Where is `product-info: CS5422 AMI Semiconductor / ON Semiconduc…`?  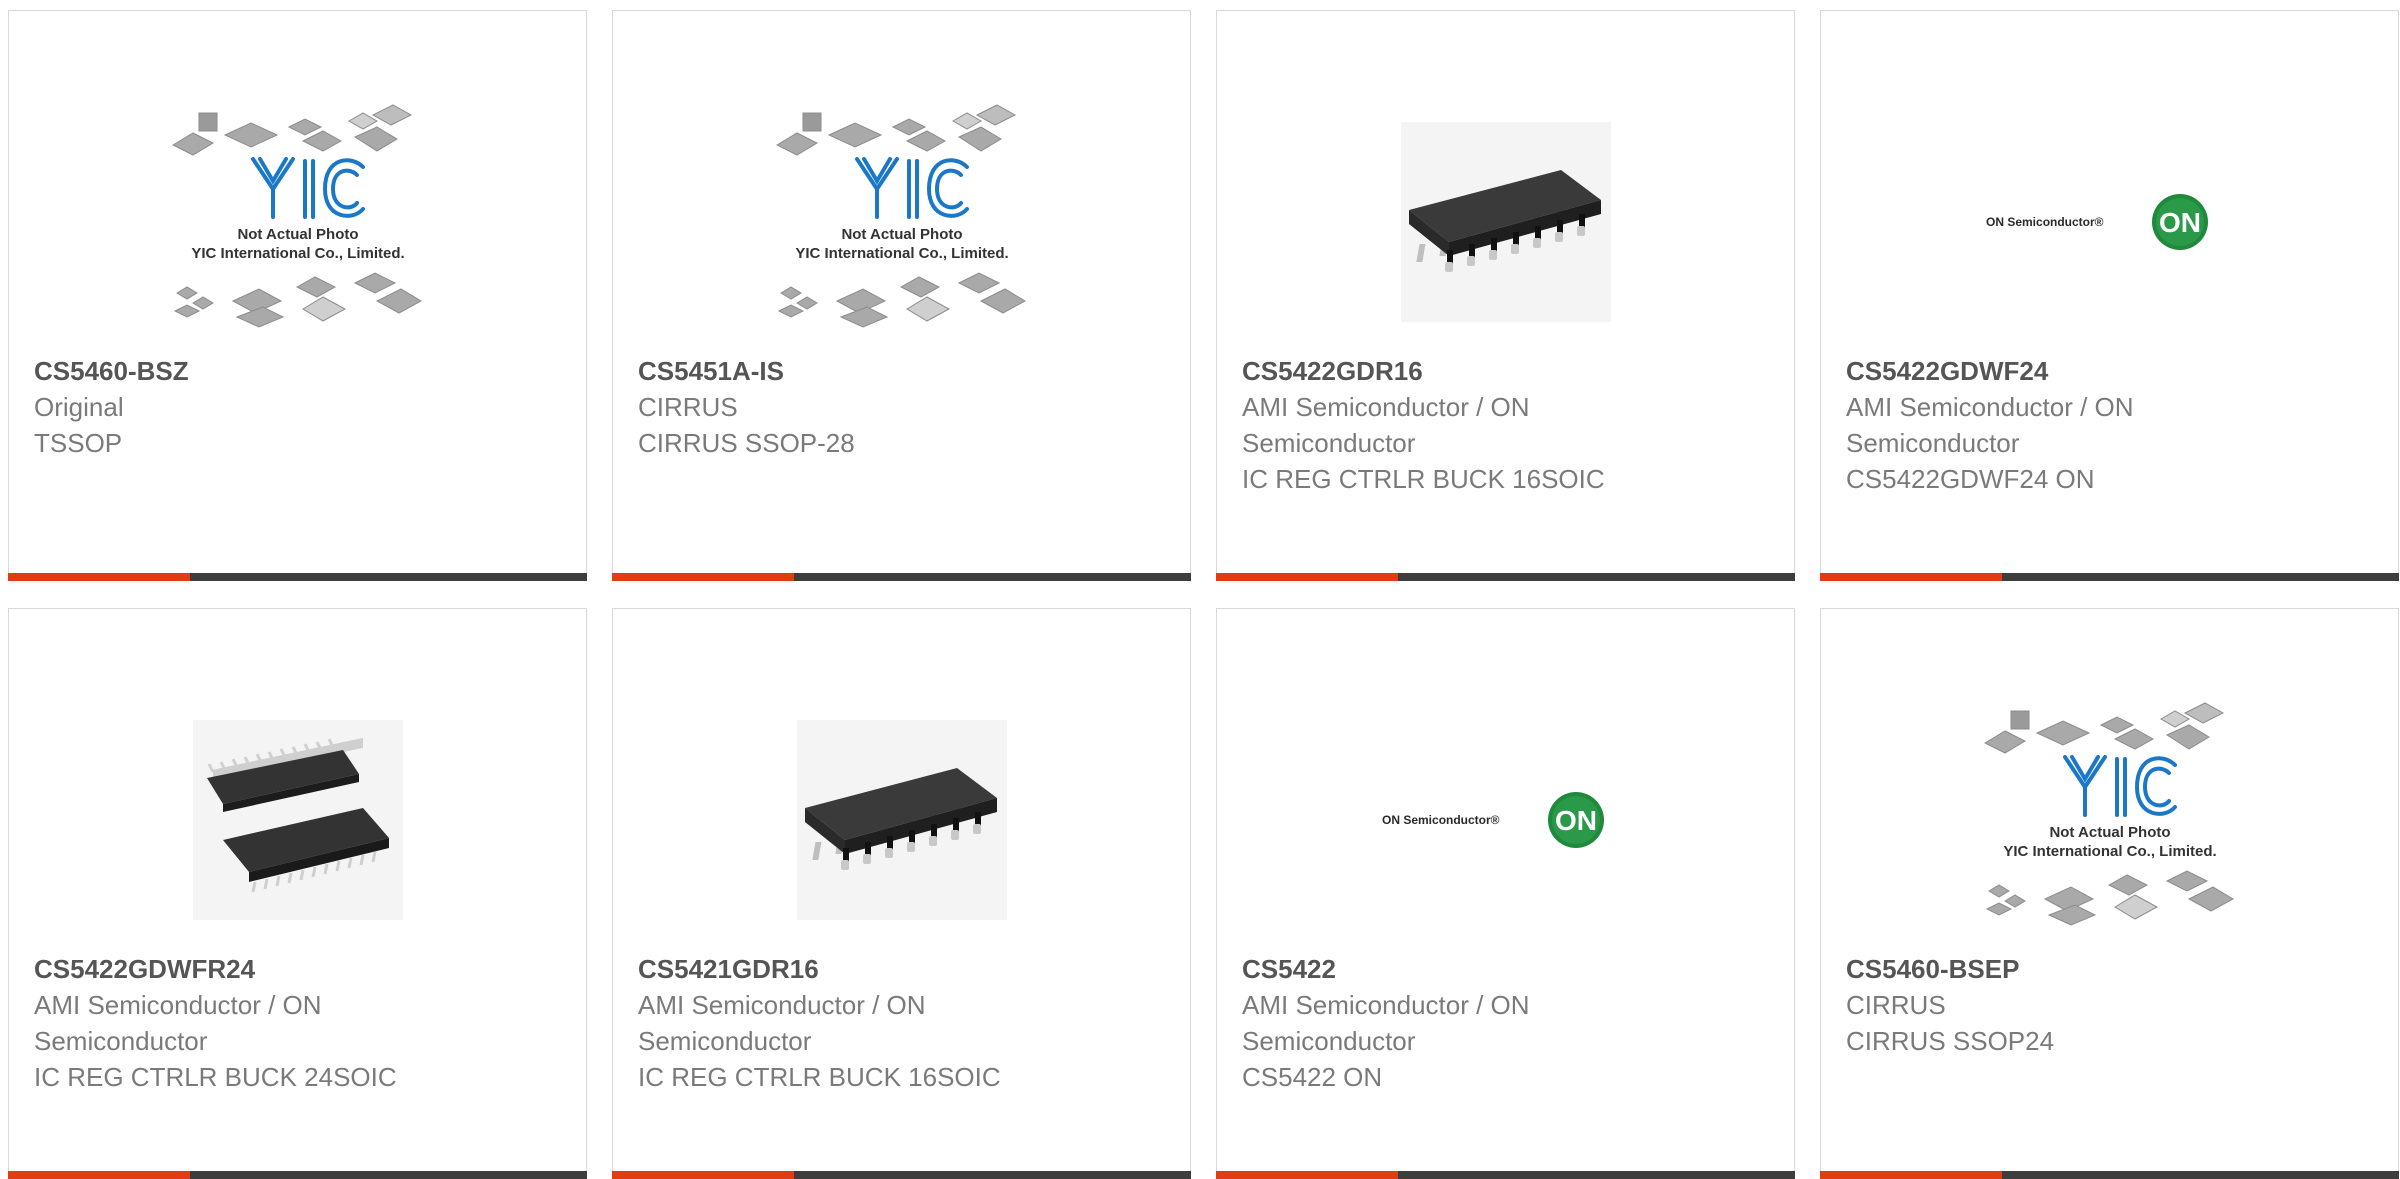
product-info: CS5422 AMI Semiconductor / ON Semiconduc… is located at coordinates (1508, 1023).